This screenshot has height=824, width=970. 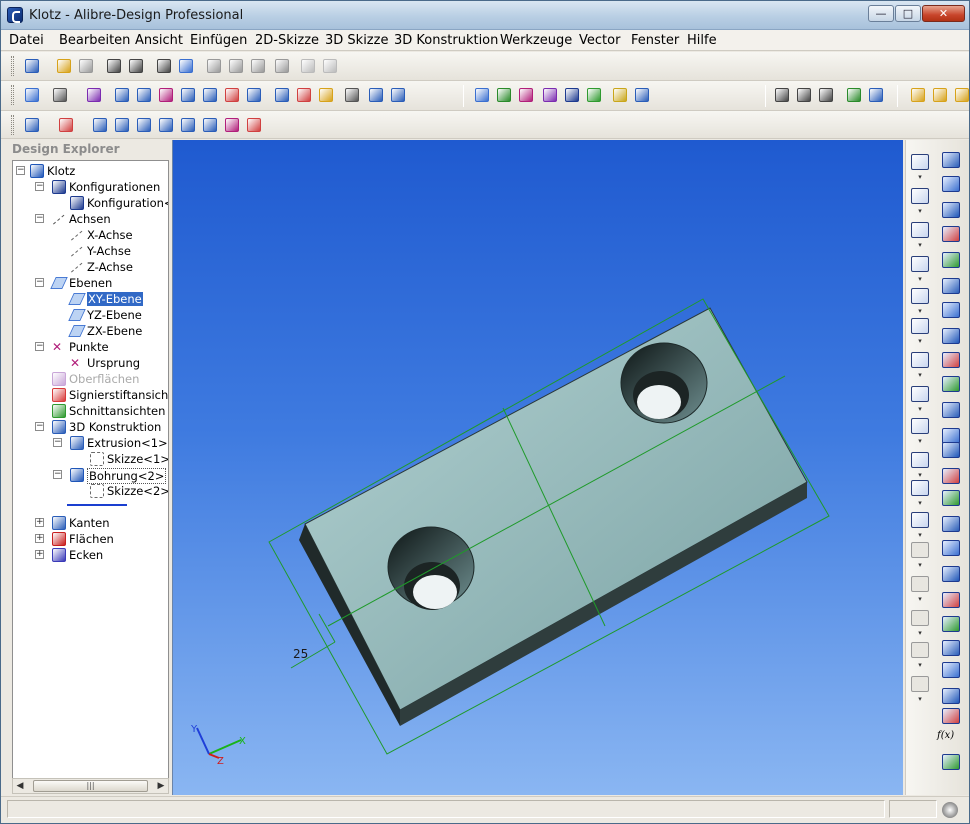 I want to click on tree-node-label: Klotz, so click(x=61, y=171).